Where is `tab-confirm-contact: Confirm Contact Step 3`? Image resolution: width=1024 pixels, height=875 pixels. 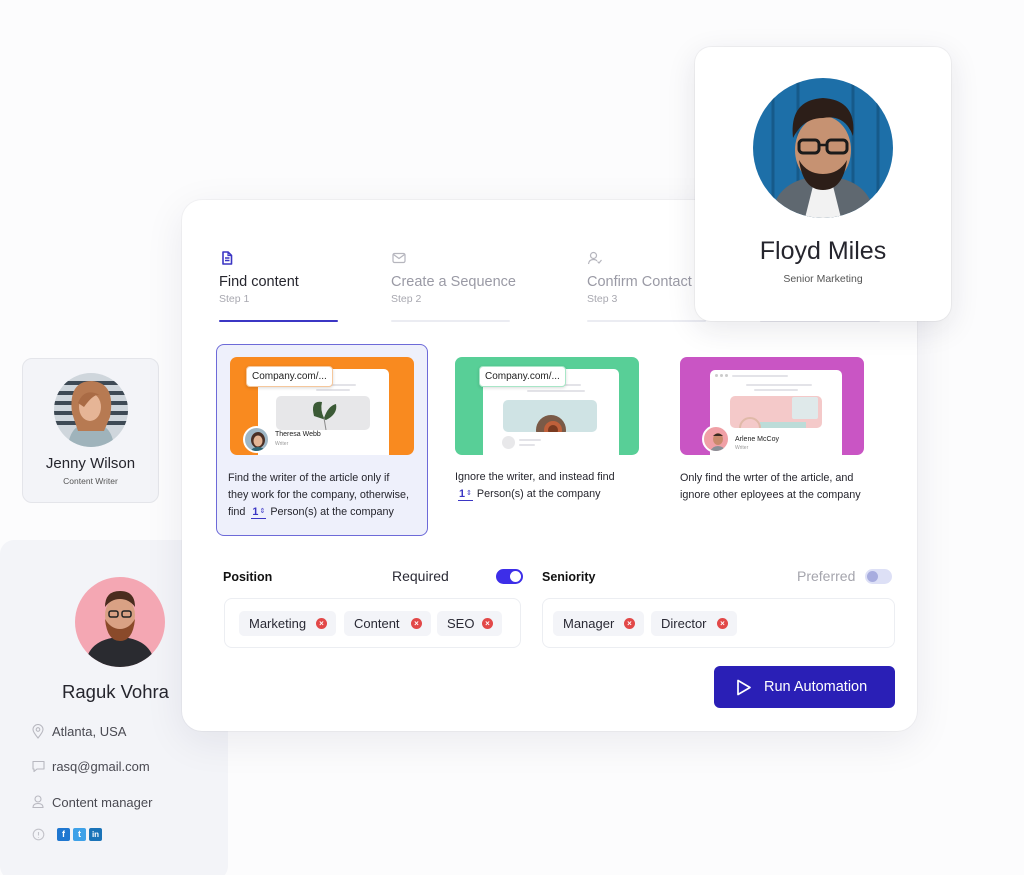
tab-confirm-contact: Confirm Contact Step 3 is located at coordinates (647, 286).